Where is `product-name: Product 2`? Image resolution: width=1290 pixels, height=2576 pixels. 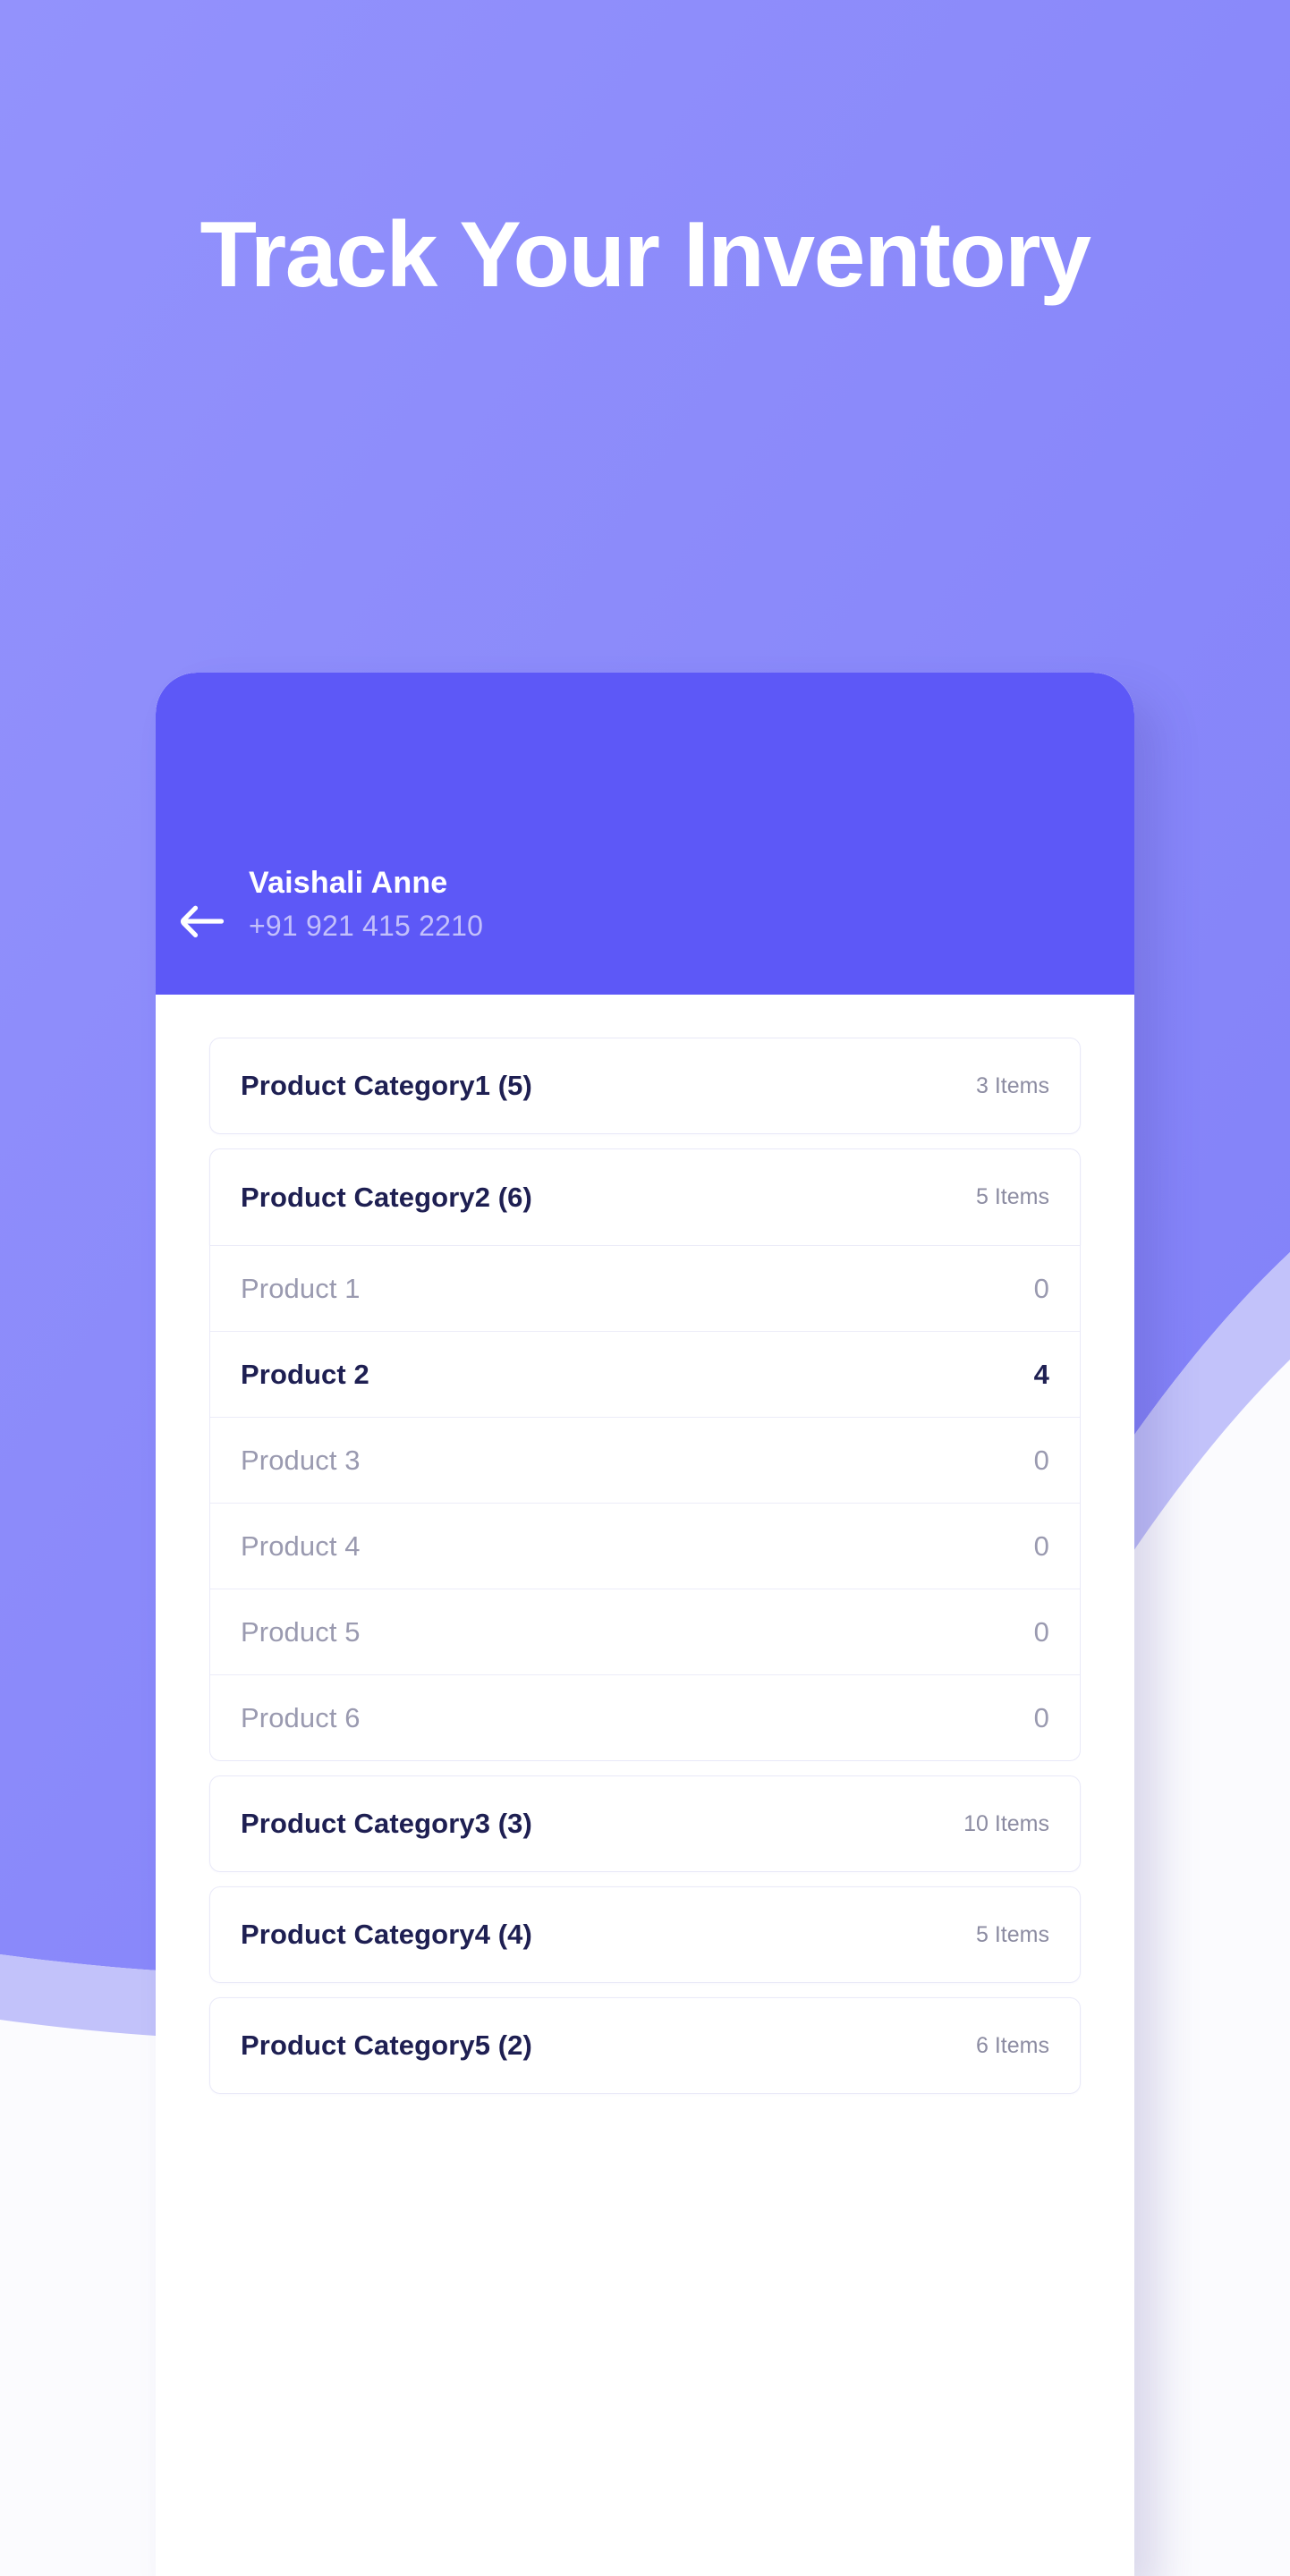 product-name: Product 2 is located at coordinates (305, 1374).